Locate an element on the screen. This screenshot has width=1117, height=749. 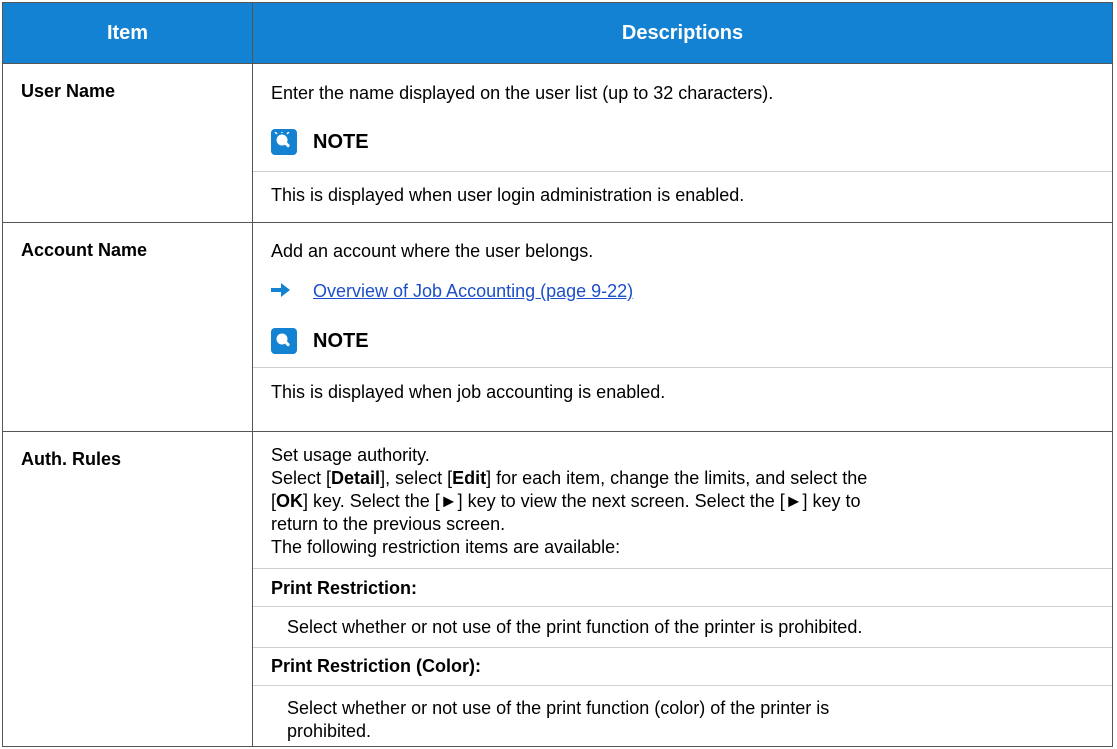
auth-line-1: Set usage authority. is located at coordinates (350, 455).